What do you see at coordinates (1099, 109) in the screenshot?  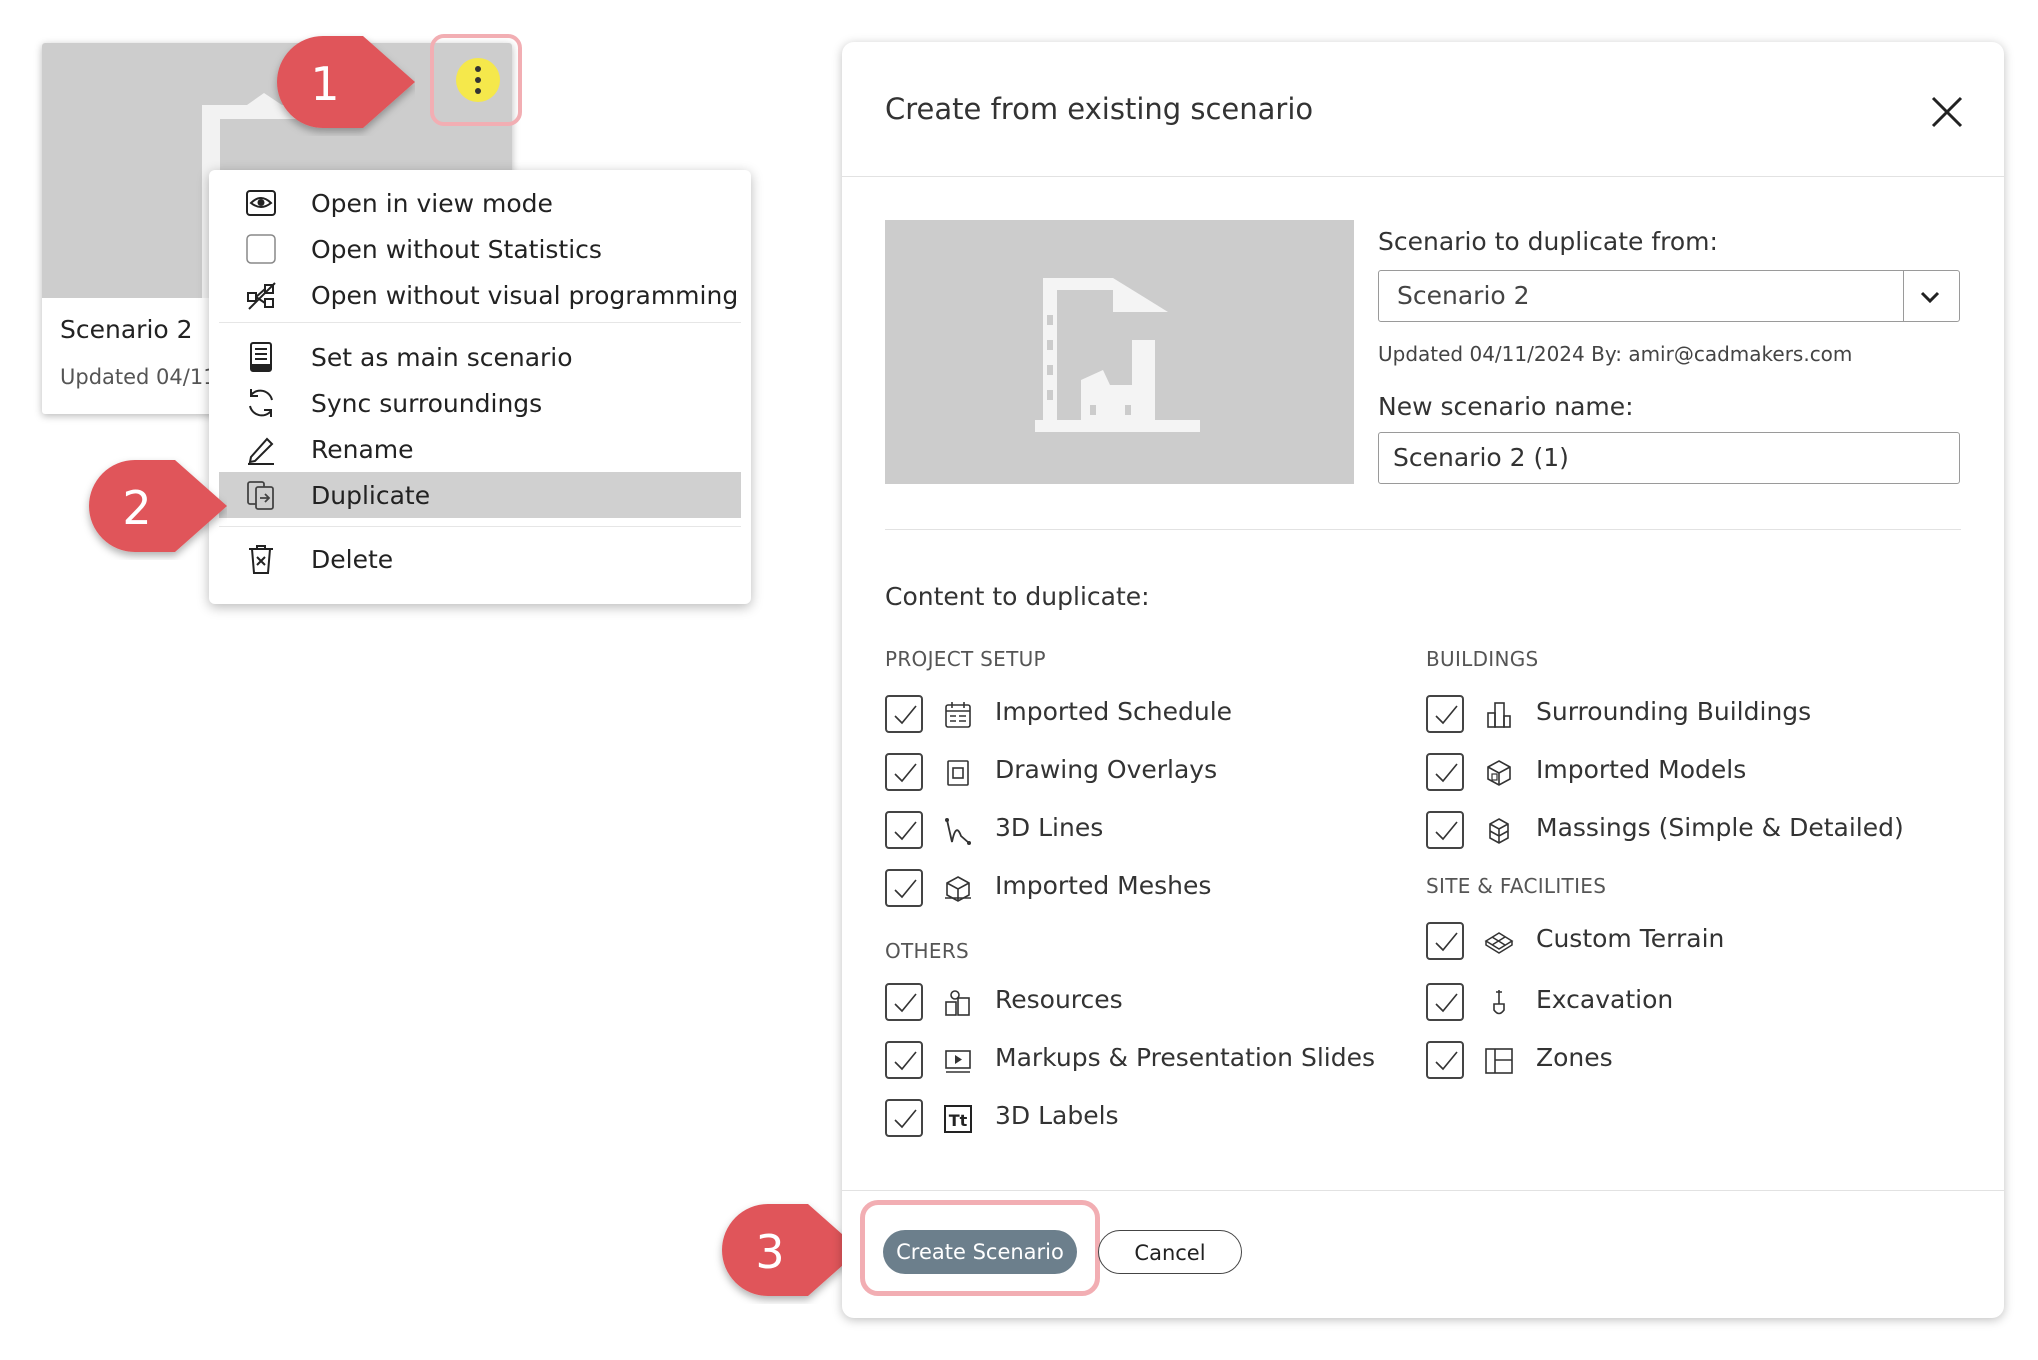 I see `dialog-title: Create from existing scenario` at bounding box center [1099, 109].